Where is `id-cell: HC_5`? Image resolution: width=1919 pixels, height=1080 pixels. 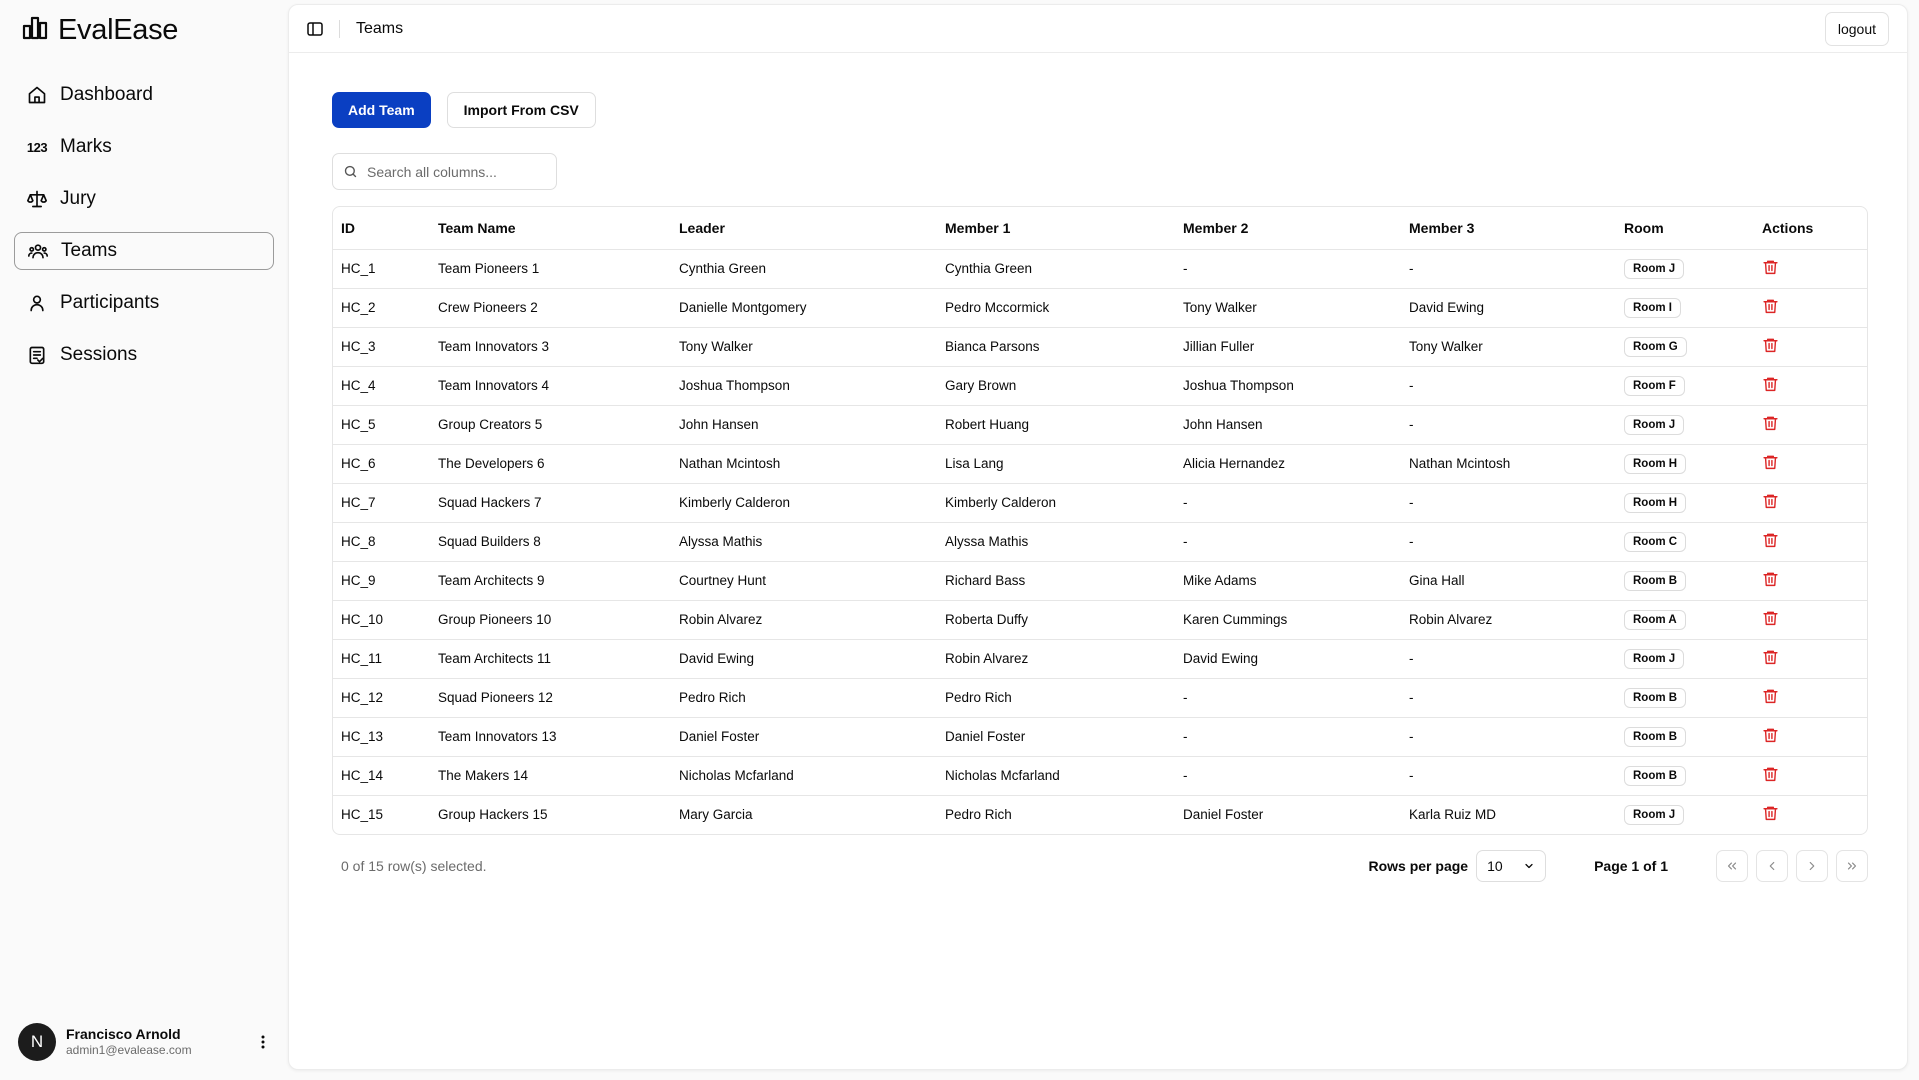 id-cell: HC_5 is located at coordinates (381, 425).